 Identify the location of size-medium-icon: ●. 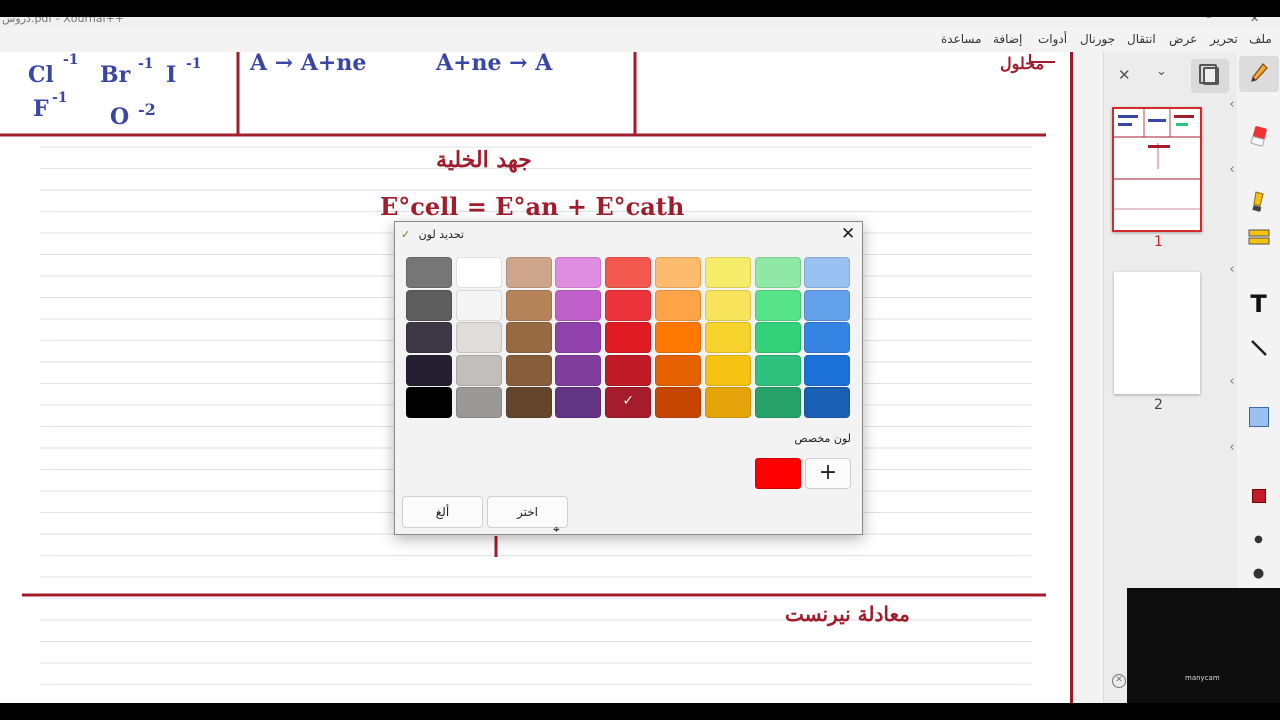
(1258, 573).